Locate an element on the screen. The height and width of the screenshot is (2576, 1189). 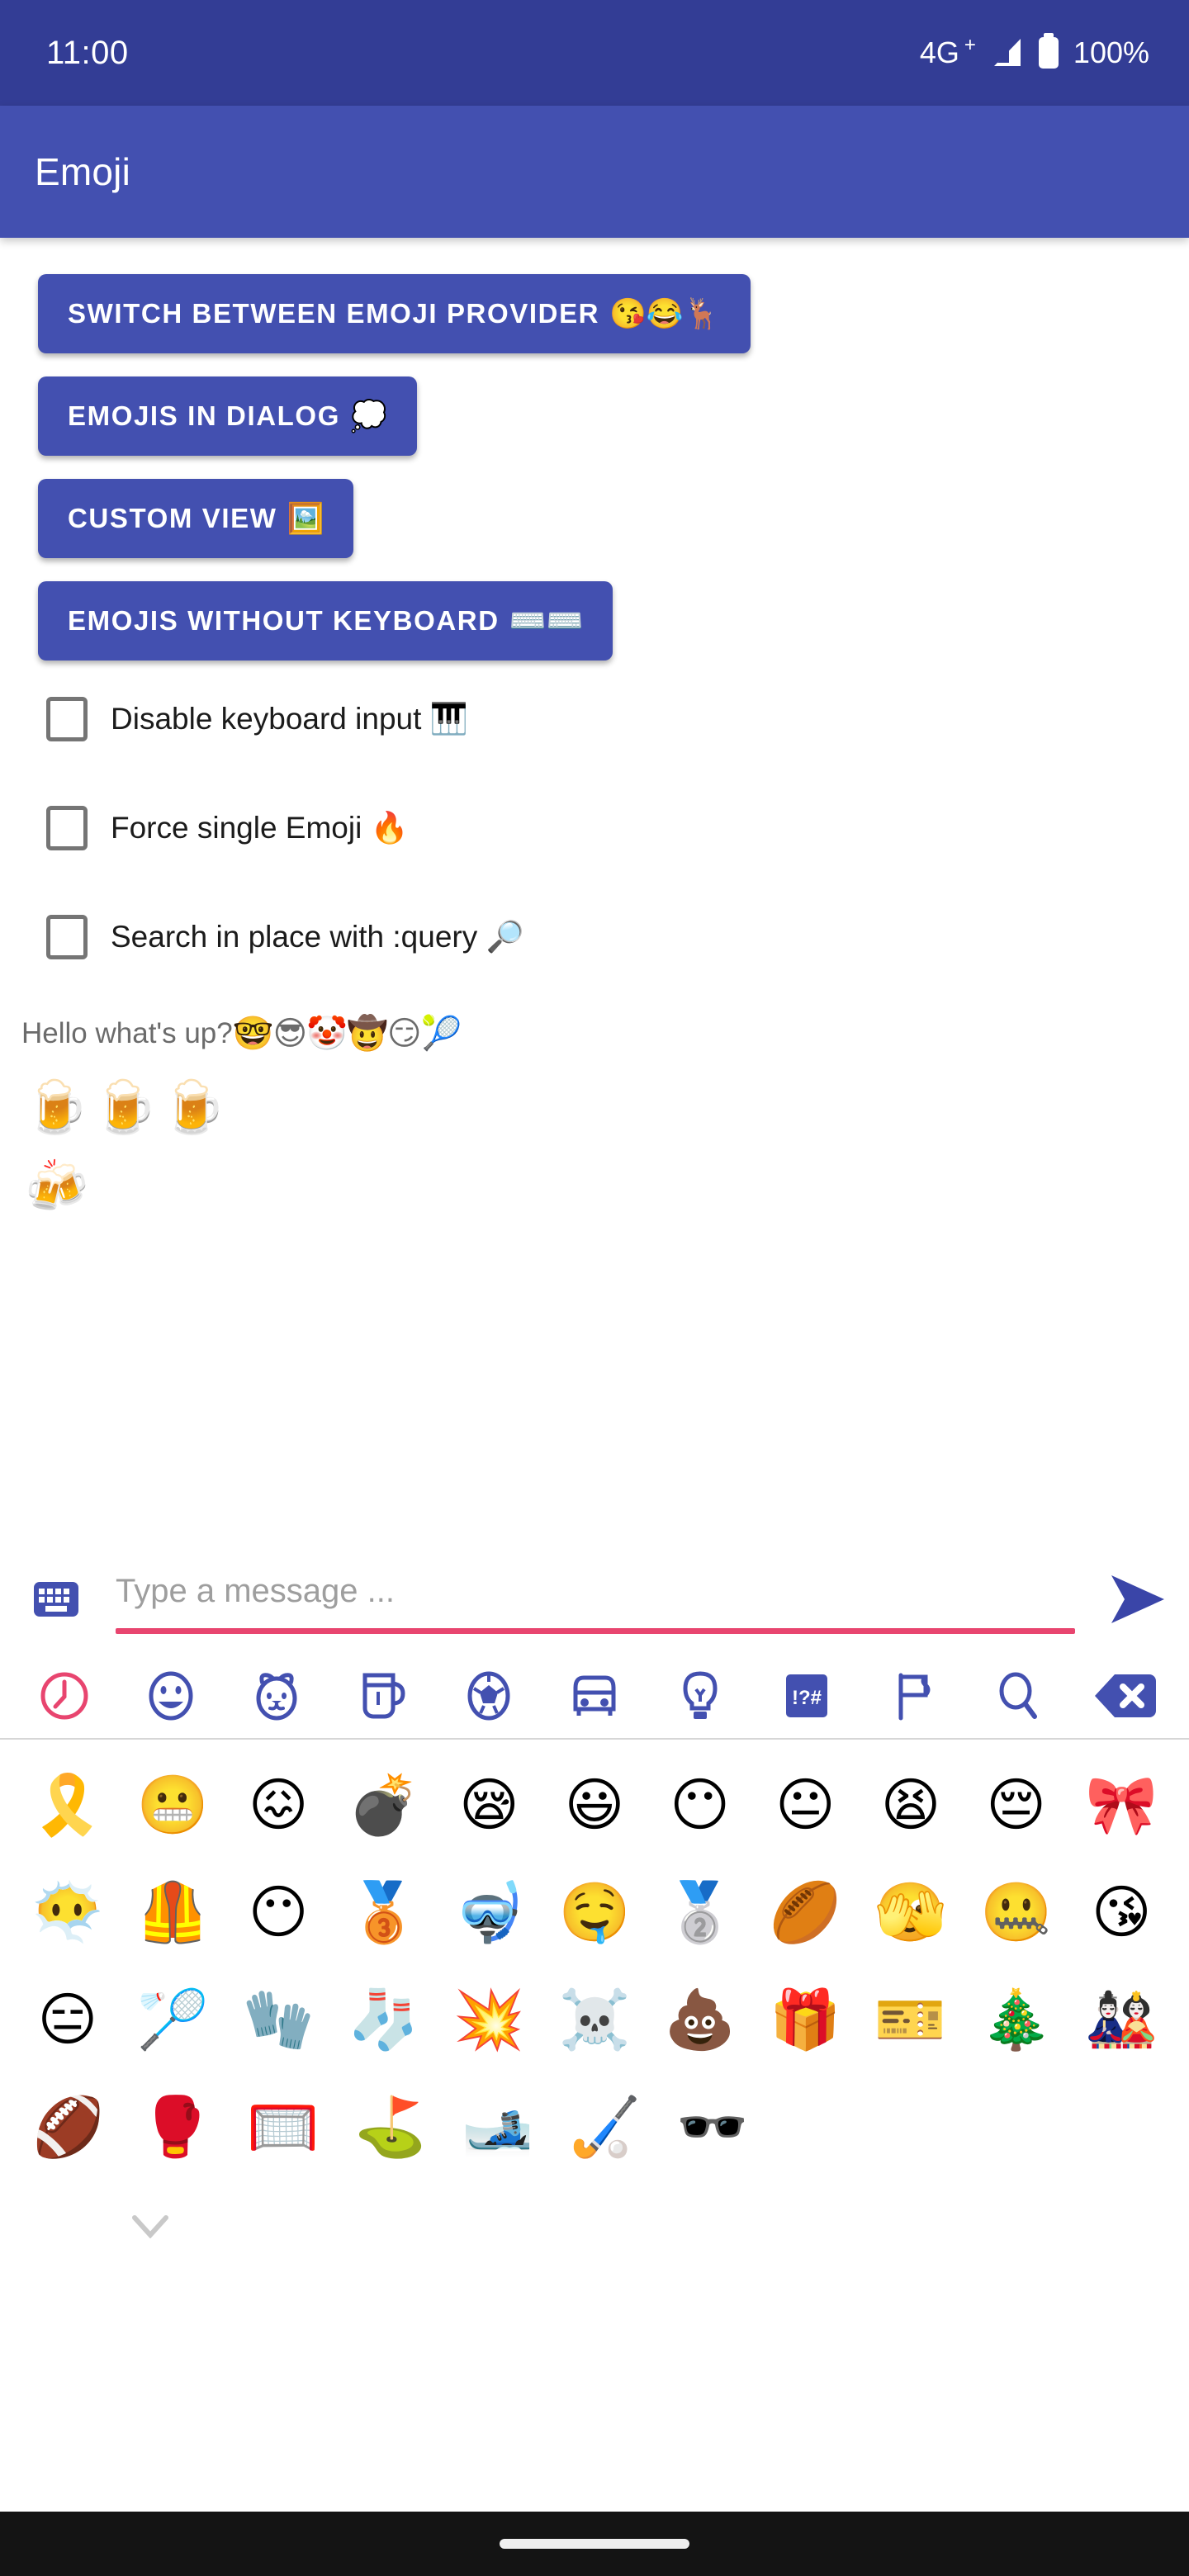
emoji-cell: 😫 is located at coordinates (911, 1805).